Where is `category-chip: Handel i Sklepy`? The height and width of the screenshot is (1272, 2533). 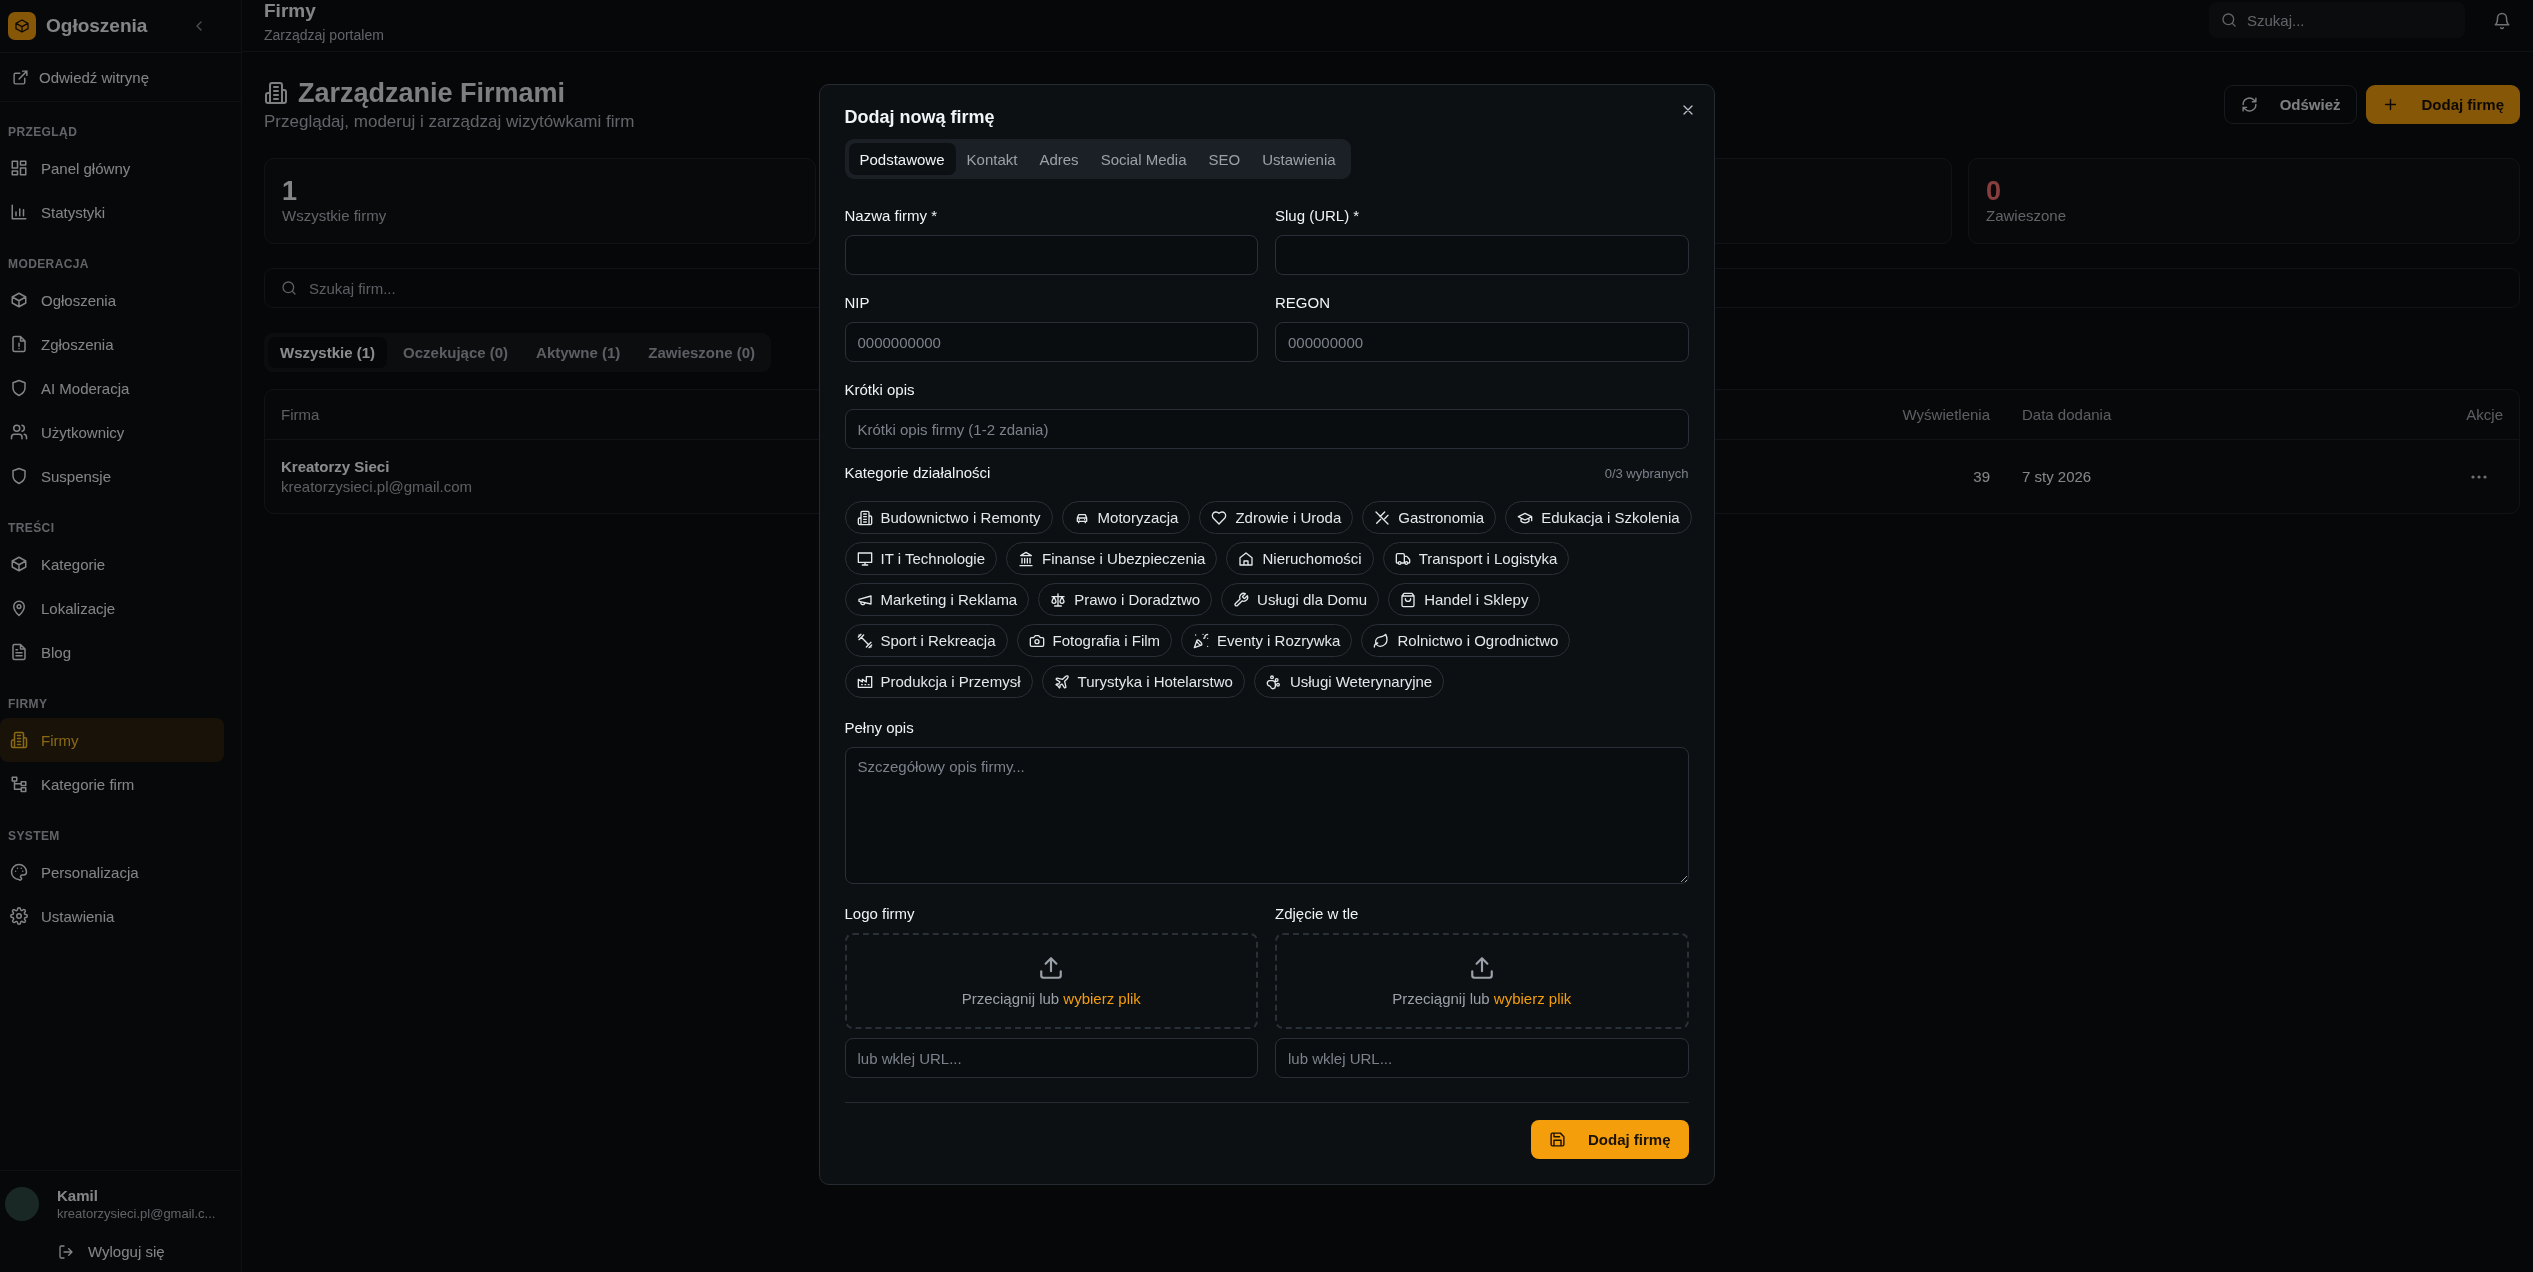
category-chip: Handel i Sklepy is located at coordinates (1464, 599).